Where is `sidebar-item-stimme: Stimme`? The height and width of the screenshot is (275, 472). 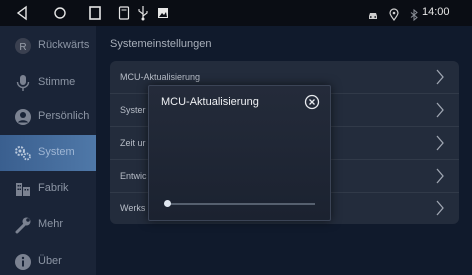
sidebar-item-stimme: Stimme is located at coordinates (48, 83).